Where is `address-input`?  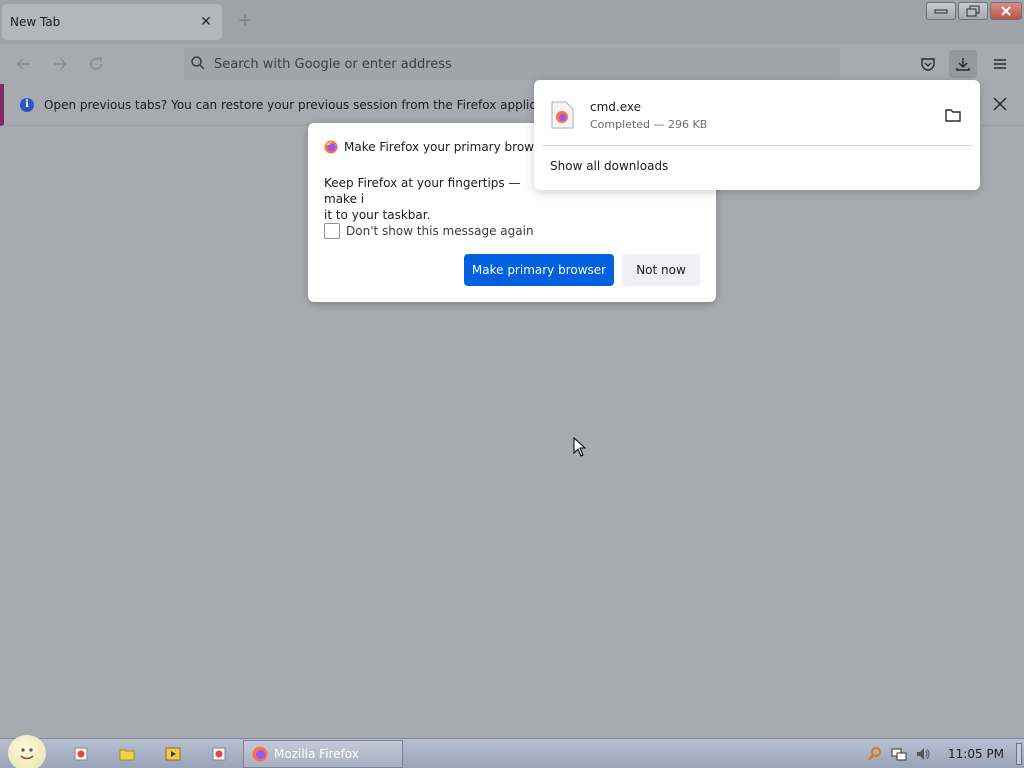
address-input is located at coordinates (514, 64).